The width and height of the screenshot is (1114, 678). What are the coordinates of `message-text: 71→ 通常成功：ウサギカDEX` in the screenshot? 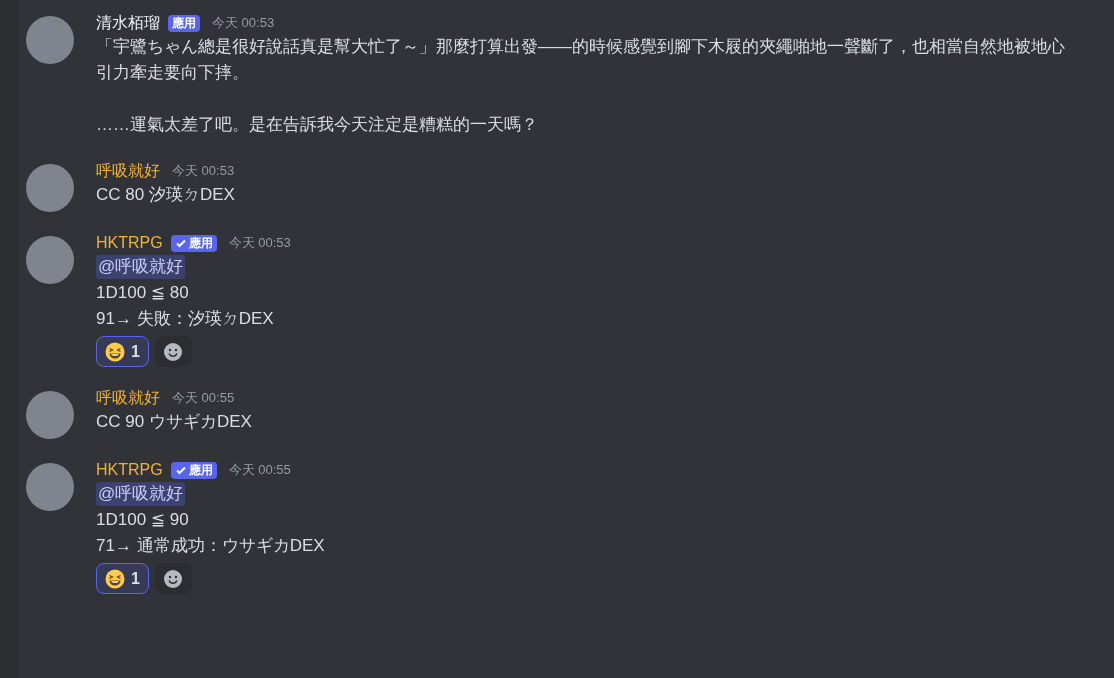 It's located at (210, 546).